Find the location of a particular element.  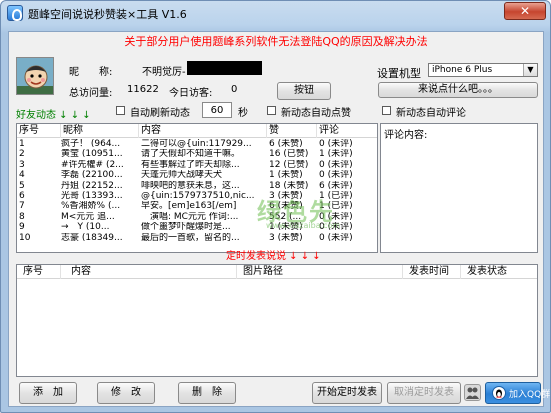

praise-me-button: 来说点什么吧。。。 is located at coordinates (458, 90).